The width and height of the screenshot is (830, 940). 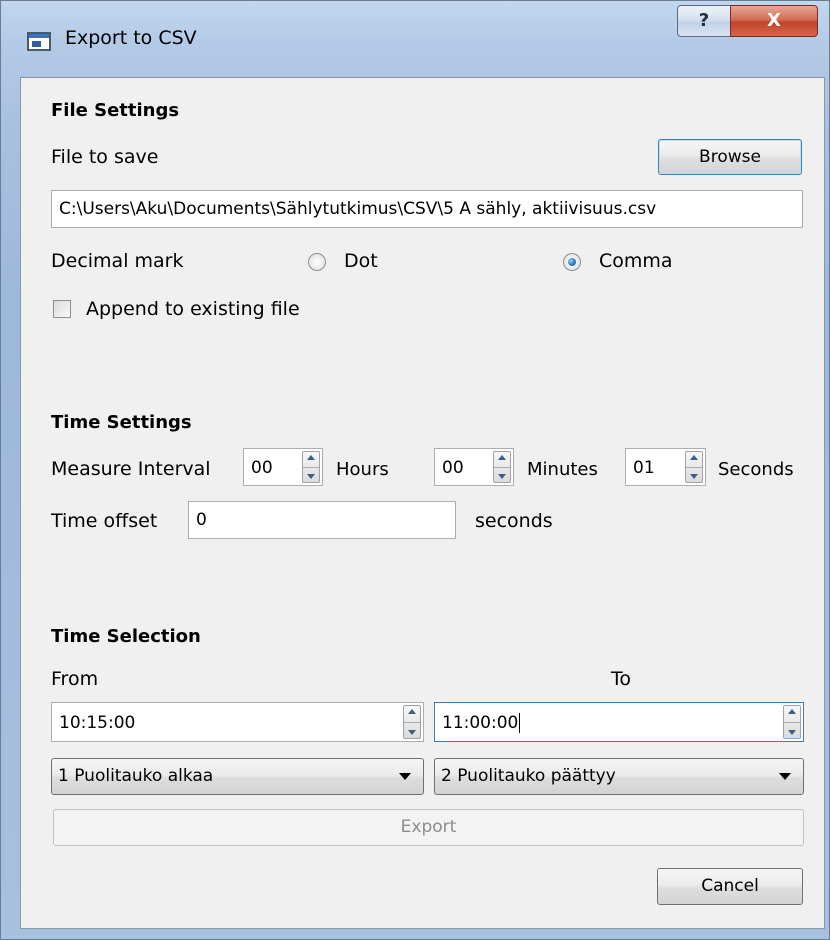 I want to click on minutes-spinbox: 00, so click(x=474, y=467).